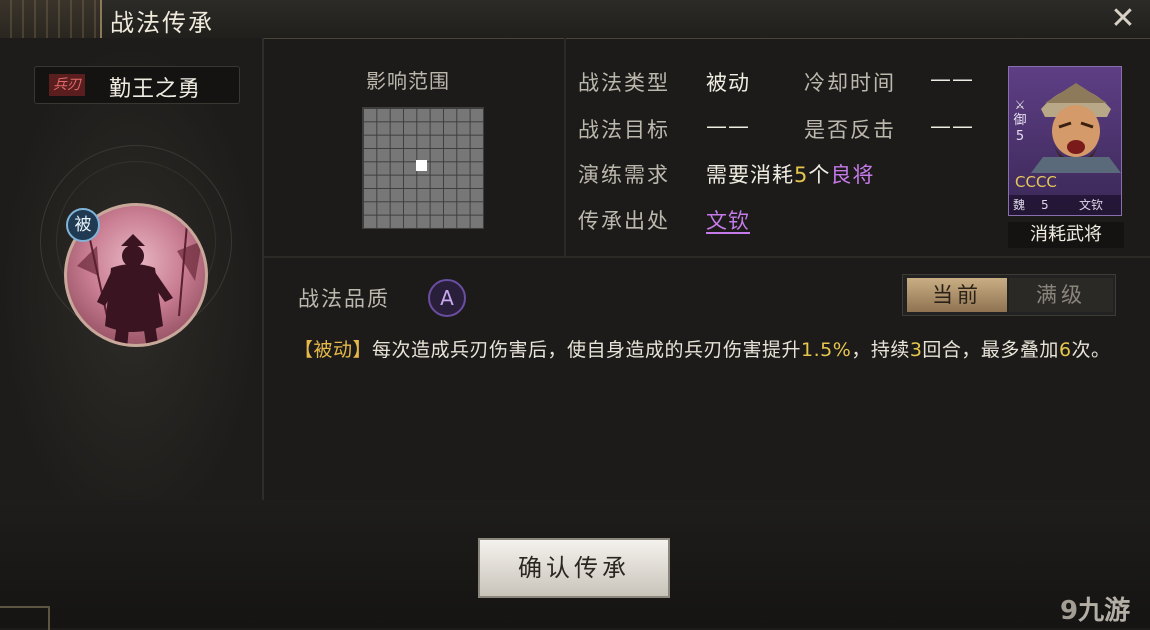  What do you see at coordinates (624, 221) in the screenshot?
I see `source-label: 传承出处` at bounding box center [624, 221].